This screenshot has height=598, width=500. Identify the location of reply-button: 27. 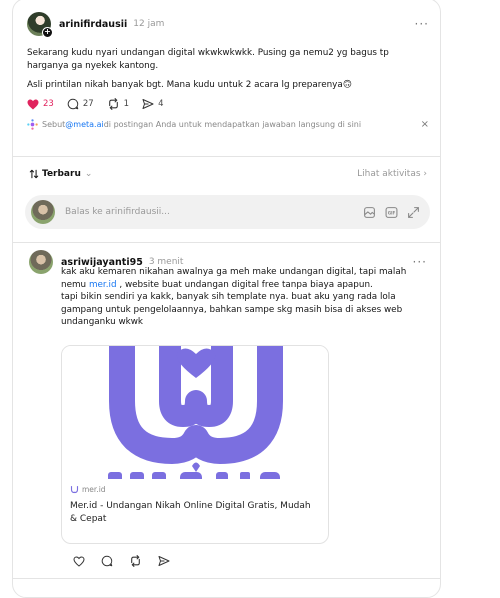
(80, 104).